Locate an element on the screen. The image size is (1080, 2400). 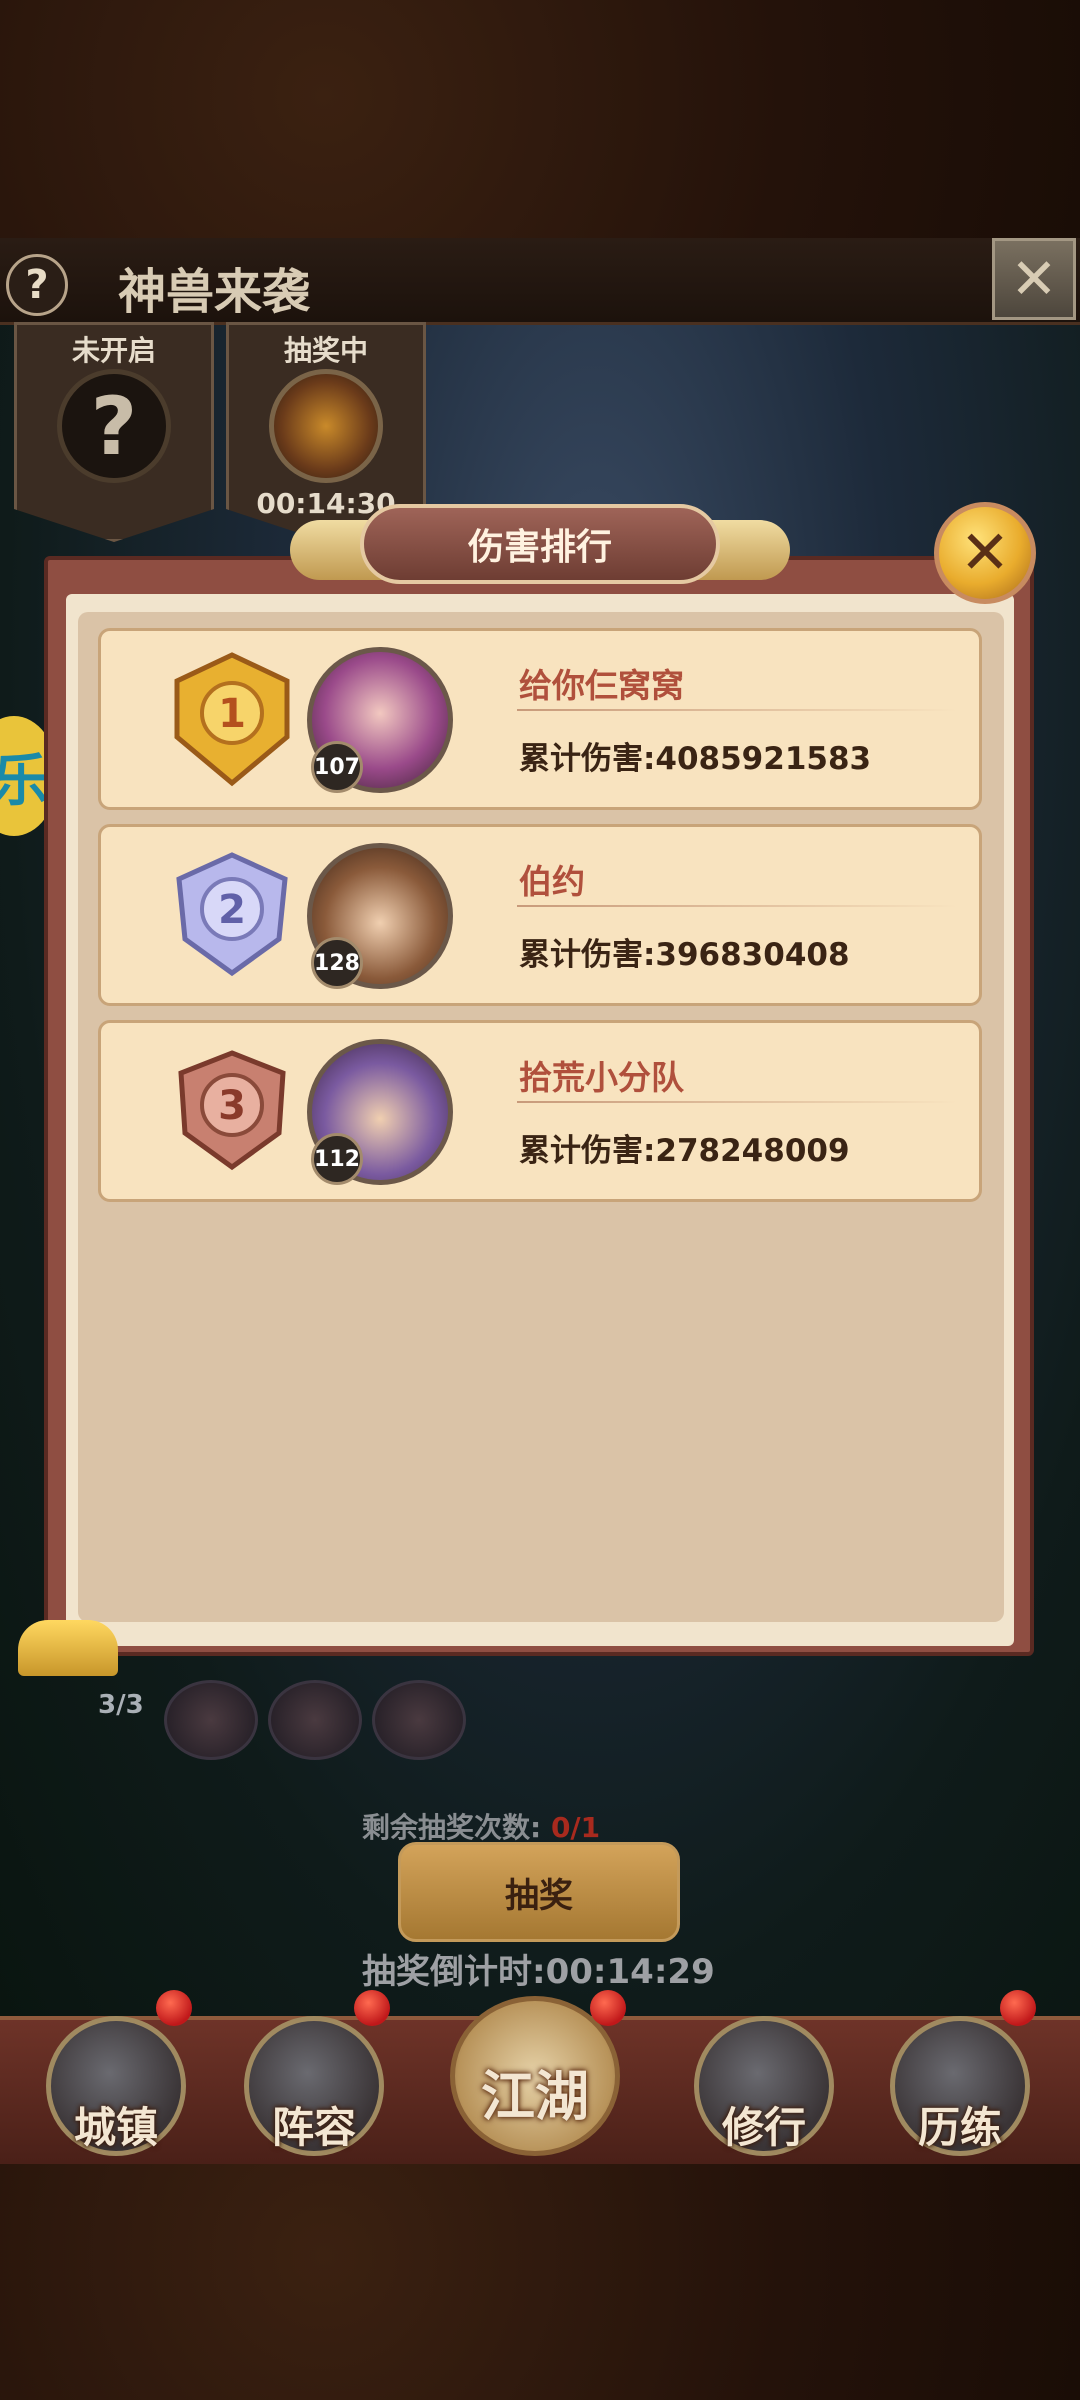
nav-jianghu-label: 江湖 is located at coordinates (535, 2091).